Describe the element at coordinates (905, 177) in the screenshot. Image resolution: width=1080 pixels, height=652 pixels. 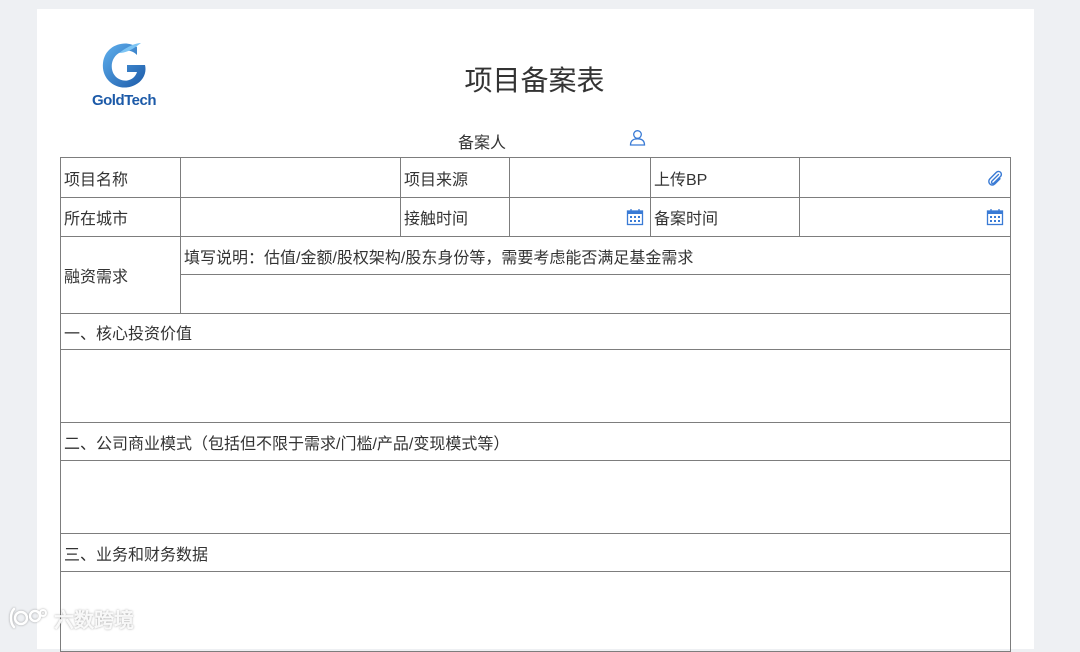
I see `upload-bp-field` at that location.